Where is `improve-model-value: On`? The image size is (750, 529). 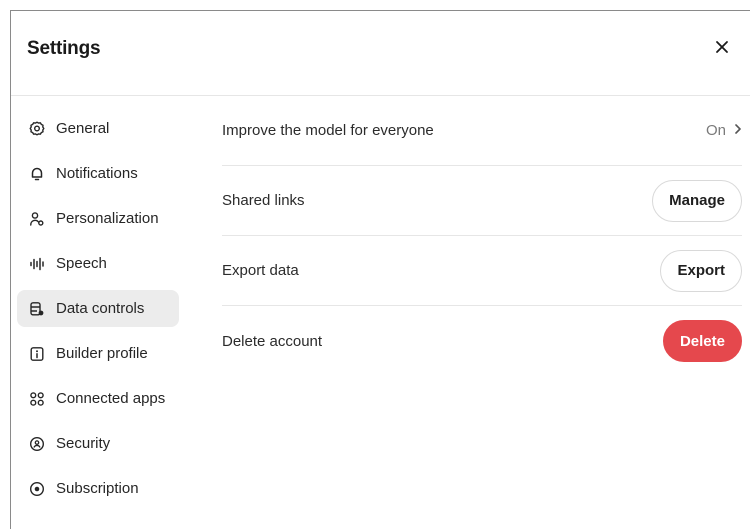
improve-model-value: On is located at coordinates (715, 130).